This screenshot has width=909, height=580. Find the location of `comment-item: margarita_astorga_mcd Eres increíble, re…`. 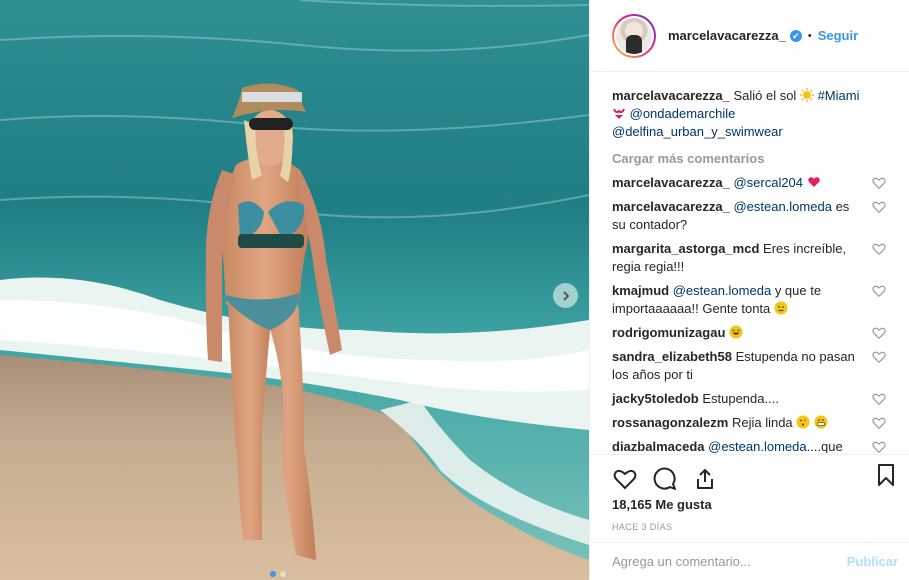

comment-item: margarita_astorga_mcd Eres increíble, re… is located at coordinates (753, 258).